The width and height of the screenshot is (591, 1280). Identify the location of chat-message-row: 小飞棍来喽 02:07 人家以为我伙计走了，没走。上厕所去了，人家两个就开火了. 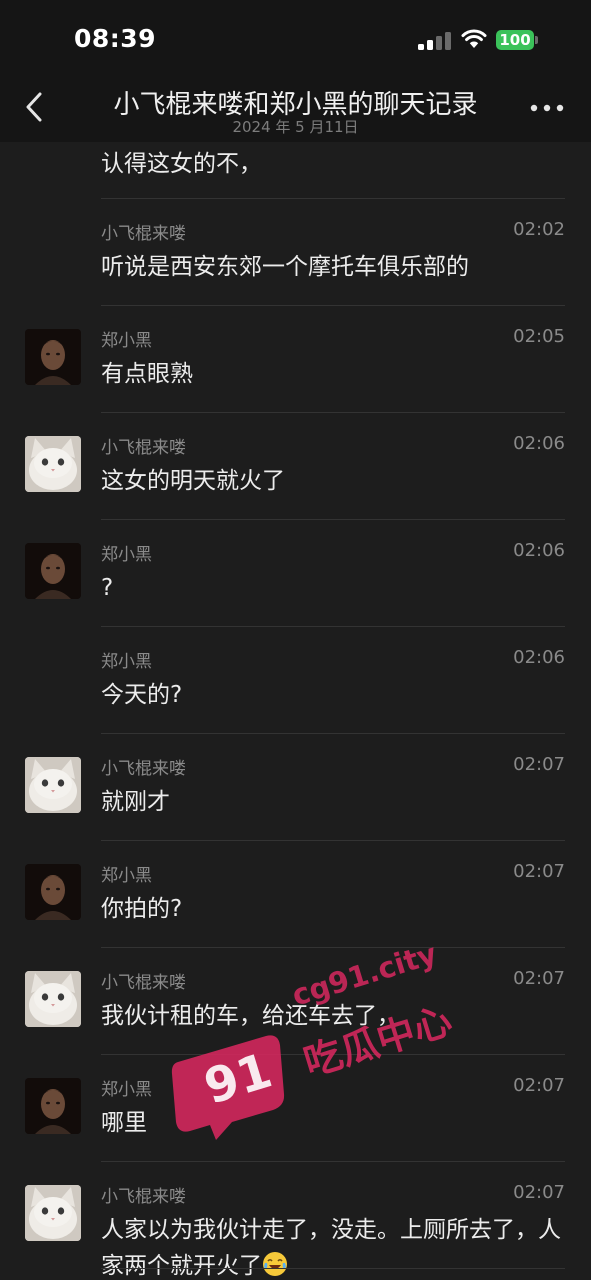
(295, 1220).